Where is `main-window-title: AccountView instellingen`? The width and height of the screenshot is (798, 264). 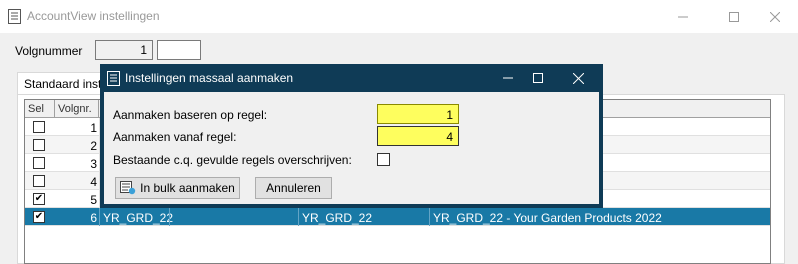 main-window-title: AccountView instellingen is located at coordinates (93, 16).